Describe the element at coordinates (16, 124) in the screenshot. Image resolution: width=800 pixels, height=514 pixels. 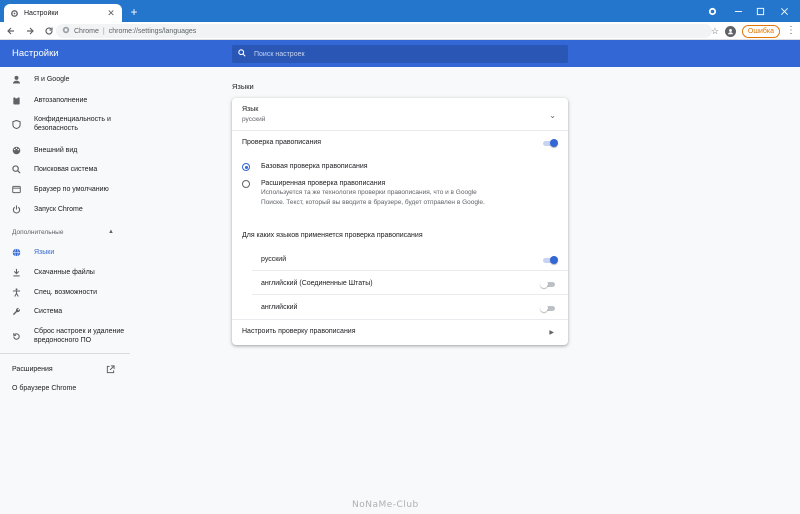
I see `shield-icon` at that location.